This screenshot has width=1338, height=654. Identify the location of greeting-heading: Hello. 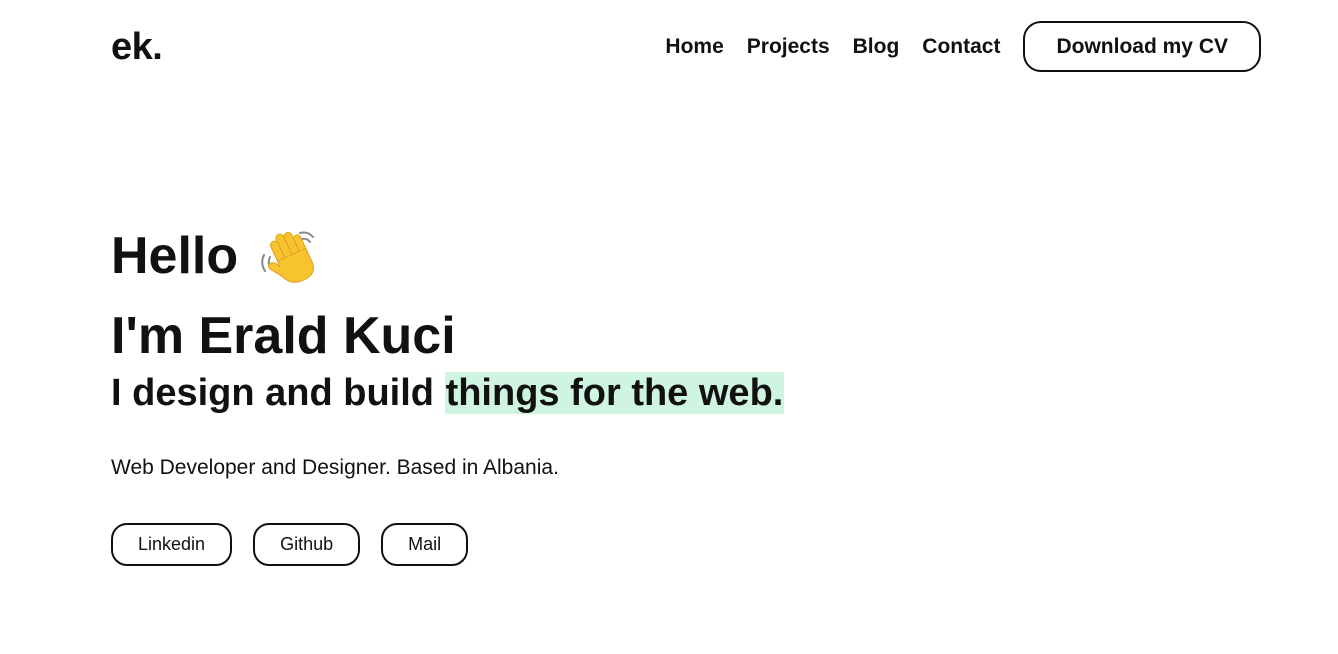
(447, 256).